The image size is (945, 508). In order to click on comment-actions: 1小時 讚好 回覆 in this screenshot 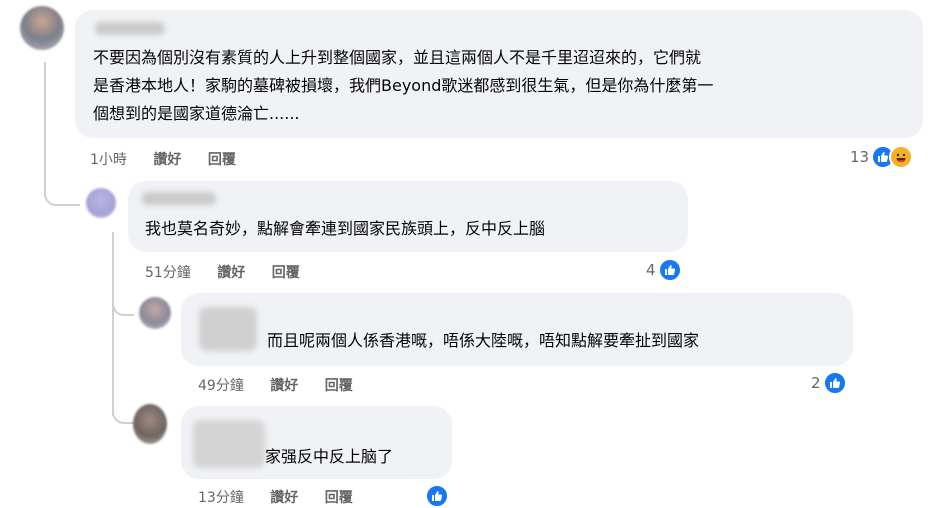, I will do `click(163, 159)`.